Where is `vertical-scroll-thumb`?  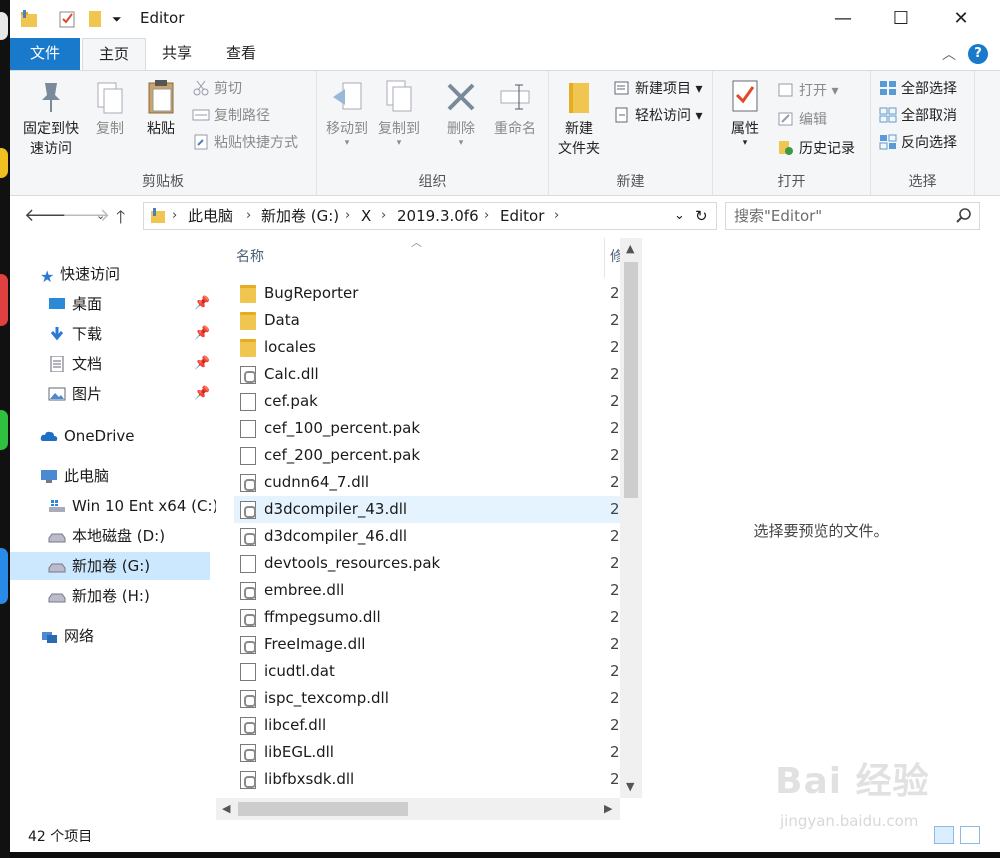 vertical-scroll-thumb is located at coordinates (631, 380).